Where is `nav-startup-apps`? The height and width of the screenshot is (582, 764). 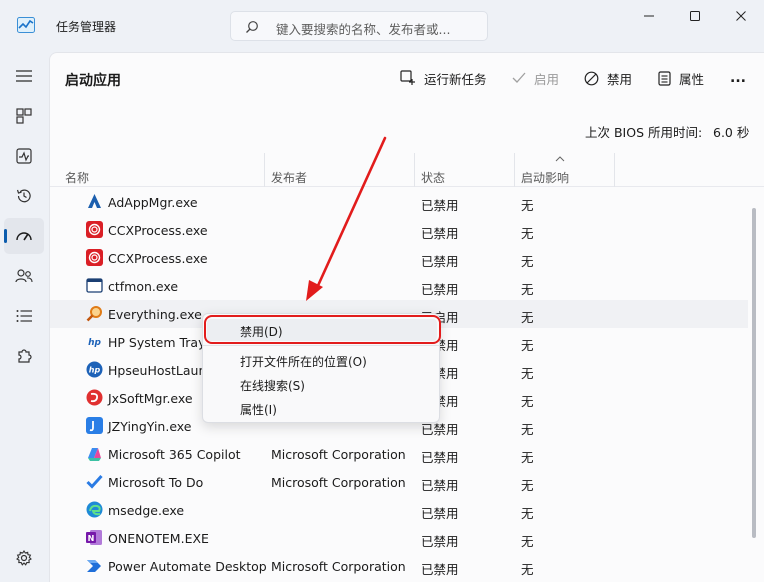
nav-startup-apps is located at coordinates (24, 236).